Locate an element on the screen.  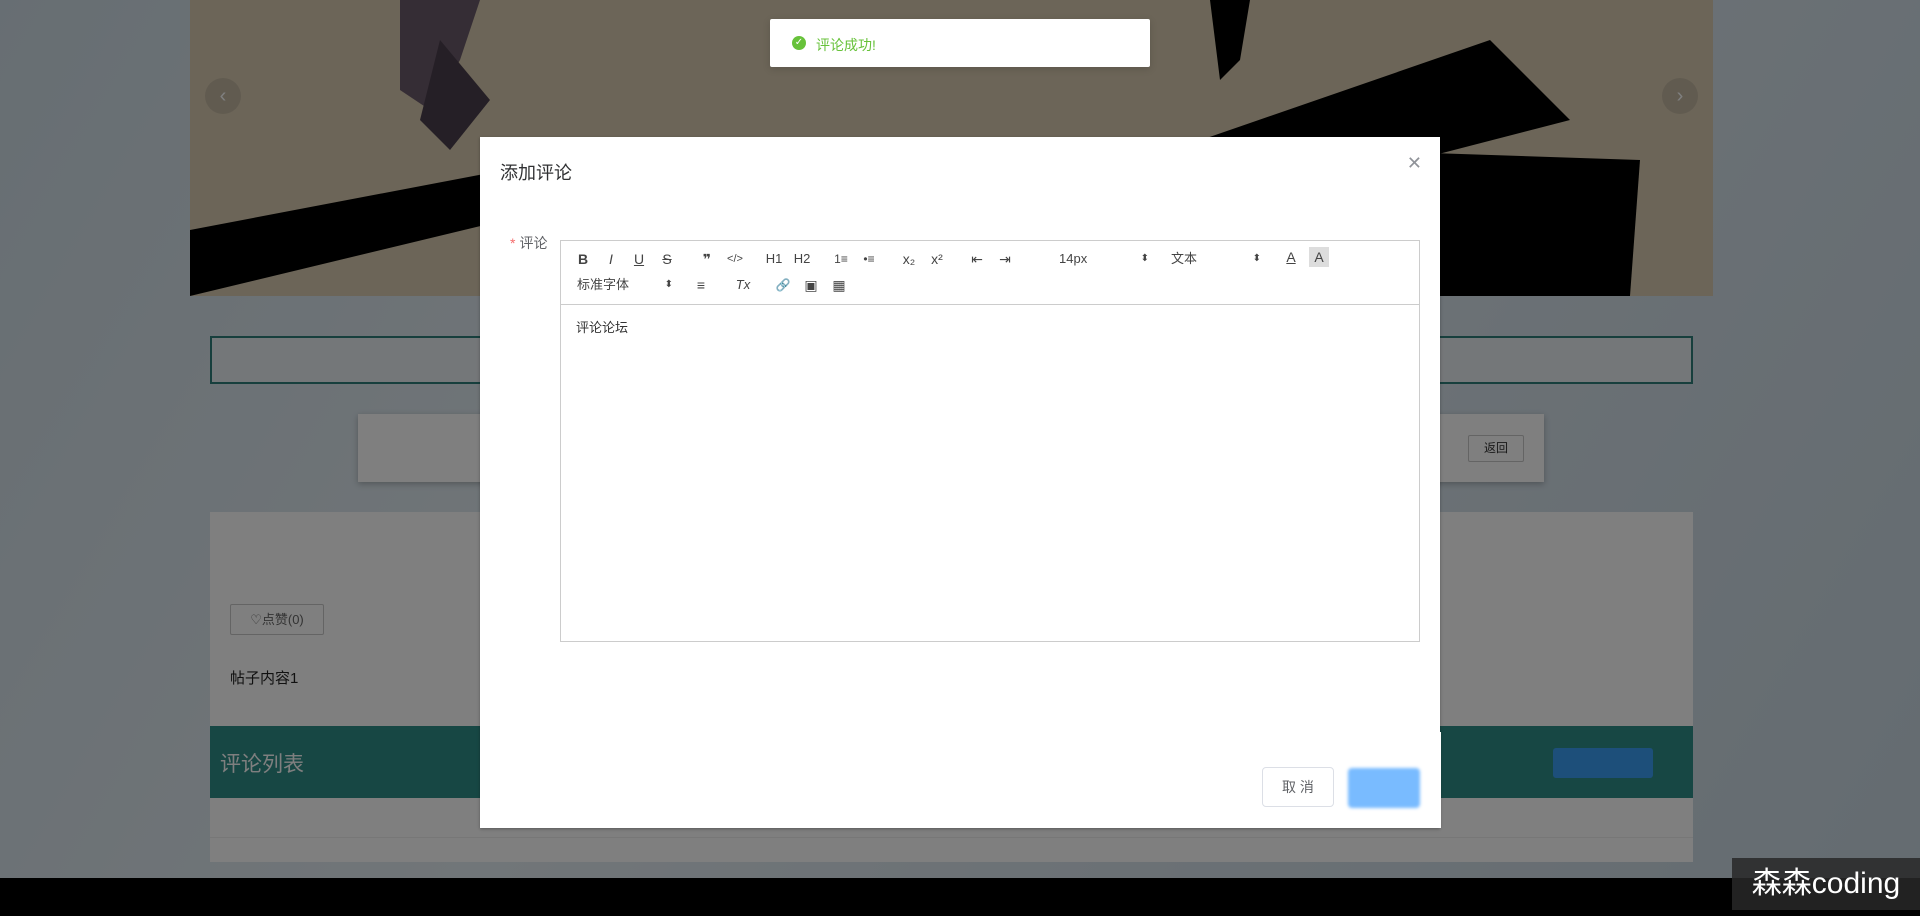
video-button: ▦ is located at coordinates (839, 285).